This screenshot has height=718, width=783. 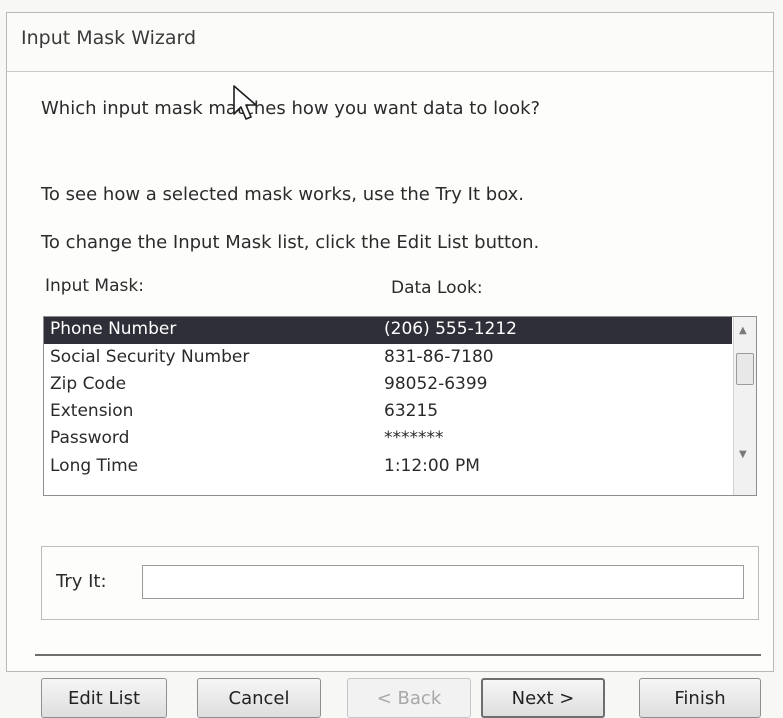 What do you see at coordinates (94, 466) in the screenshot?
I see `mask-name: Long Time` at bounding box center [94, 466].